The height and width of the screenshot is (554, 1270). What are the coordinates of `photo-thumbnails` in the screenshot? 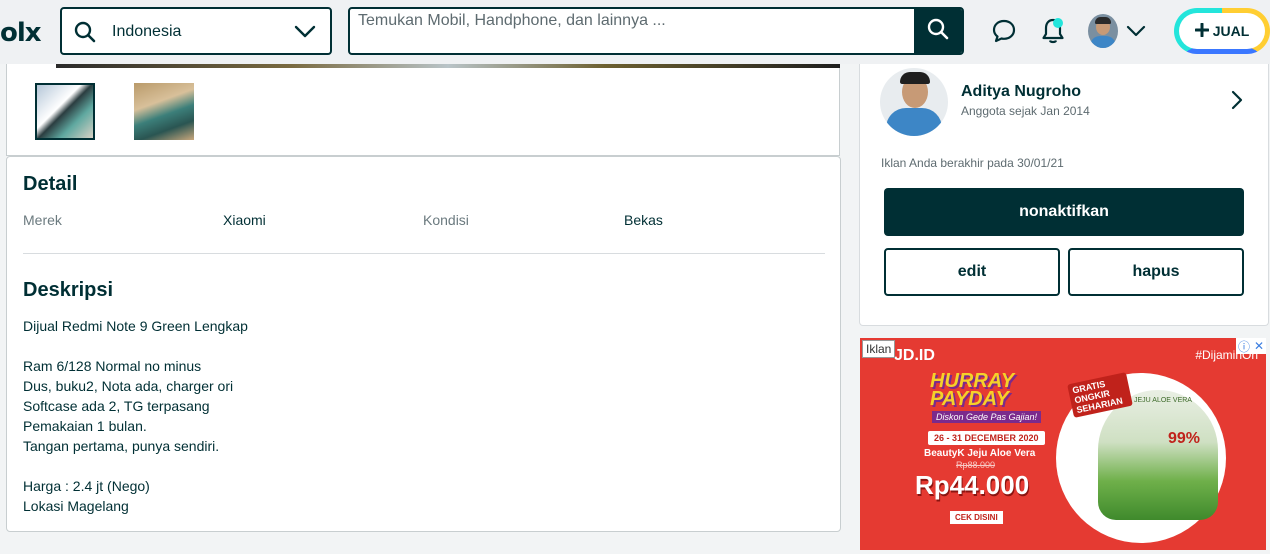 It's located at (423, 110).